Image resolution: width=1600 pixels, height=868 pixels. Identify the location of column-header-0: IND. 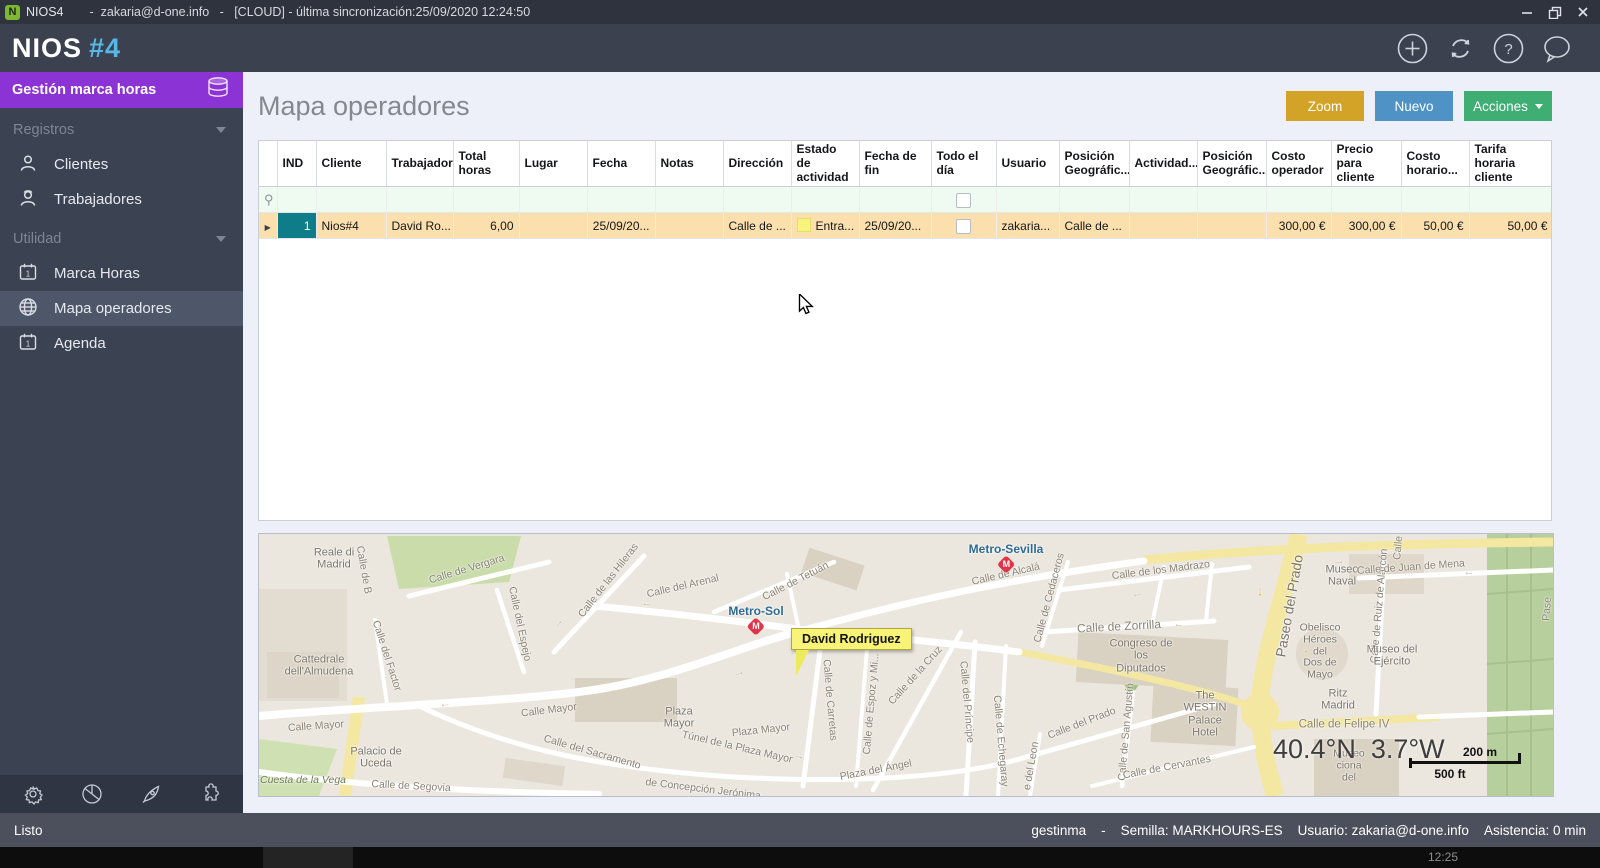
(297, 164).